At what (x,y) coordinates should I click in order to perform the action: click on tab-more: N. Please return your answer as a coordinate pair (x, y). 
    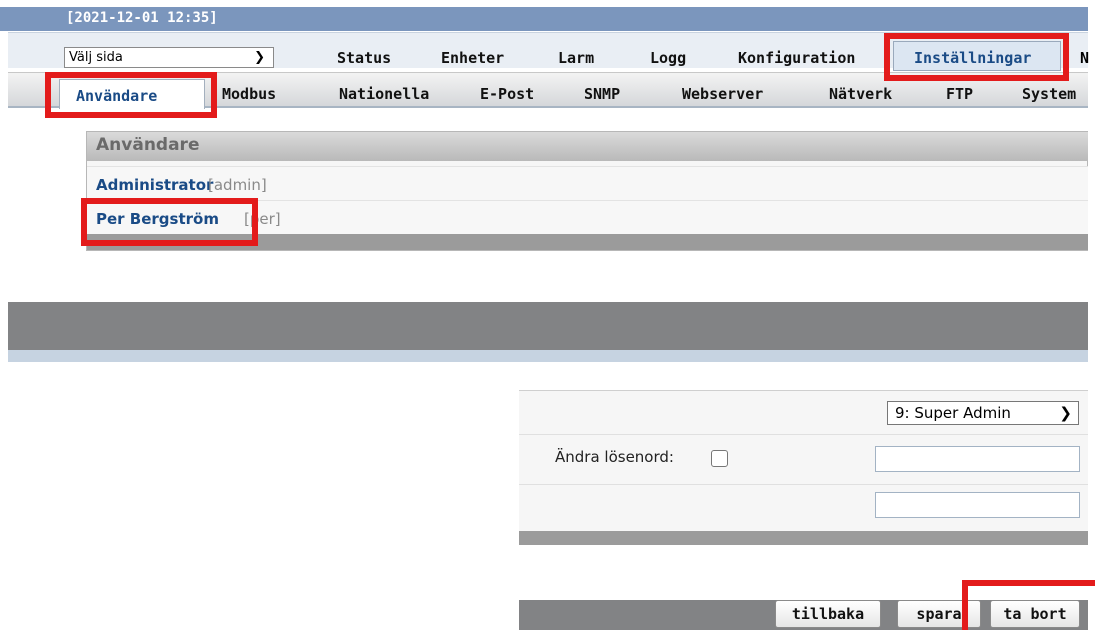
    Looking at the image, I should click on (1084, 58).